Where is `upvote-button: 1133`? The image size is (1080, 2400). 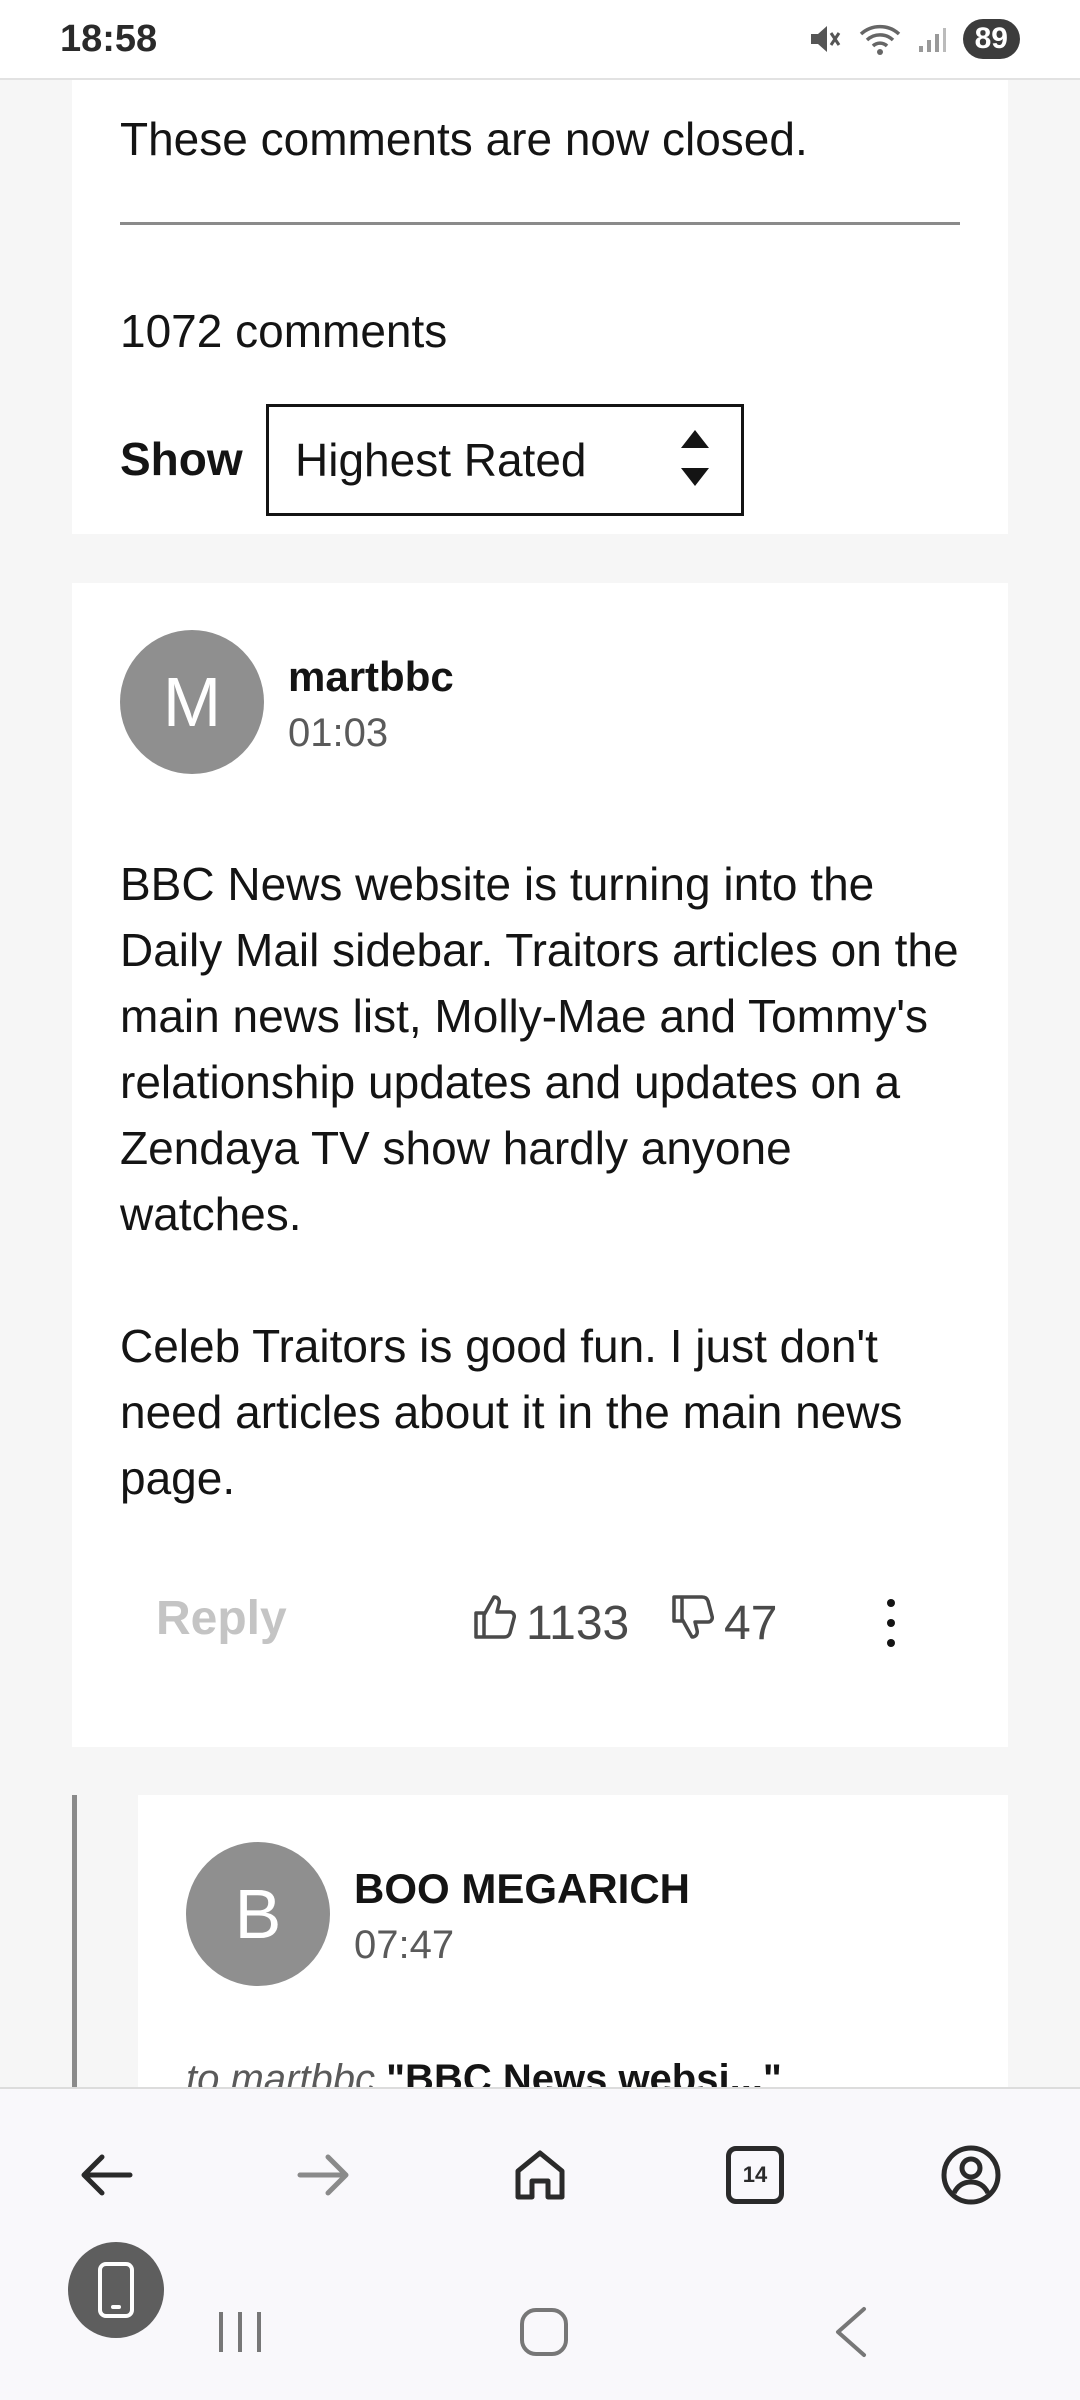
upvote-button: 1133 is located at coordinates (550, 1623).